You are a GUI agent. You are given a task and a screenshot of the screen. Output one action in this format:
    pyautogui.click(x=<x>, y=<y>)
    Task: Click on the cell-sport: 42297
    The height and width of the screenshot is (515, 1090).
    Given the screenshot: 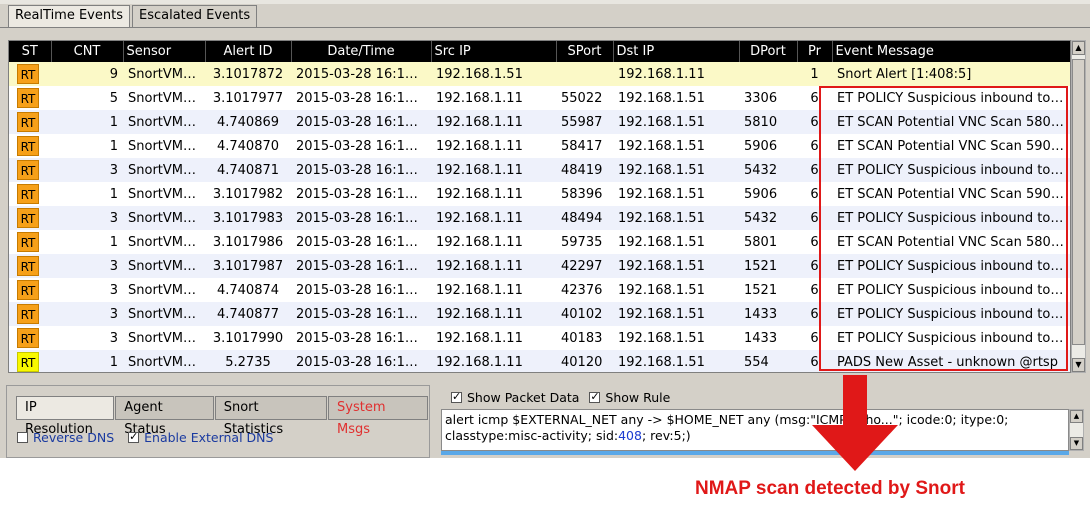 What is the action you would take?
    pyautogui.click(x=584, y=266)
    